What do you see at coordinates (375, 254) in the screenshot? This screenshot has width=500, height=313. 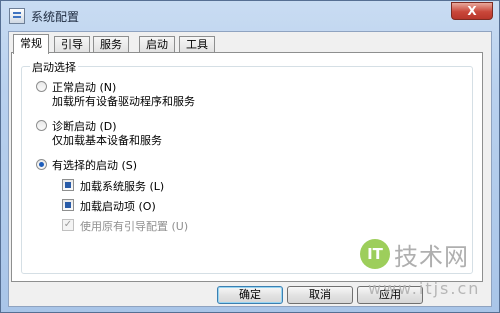 I see `watermark-logo: IT` at bounding box center [375, 254].